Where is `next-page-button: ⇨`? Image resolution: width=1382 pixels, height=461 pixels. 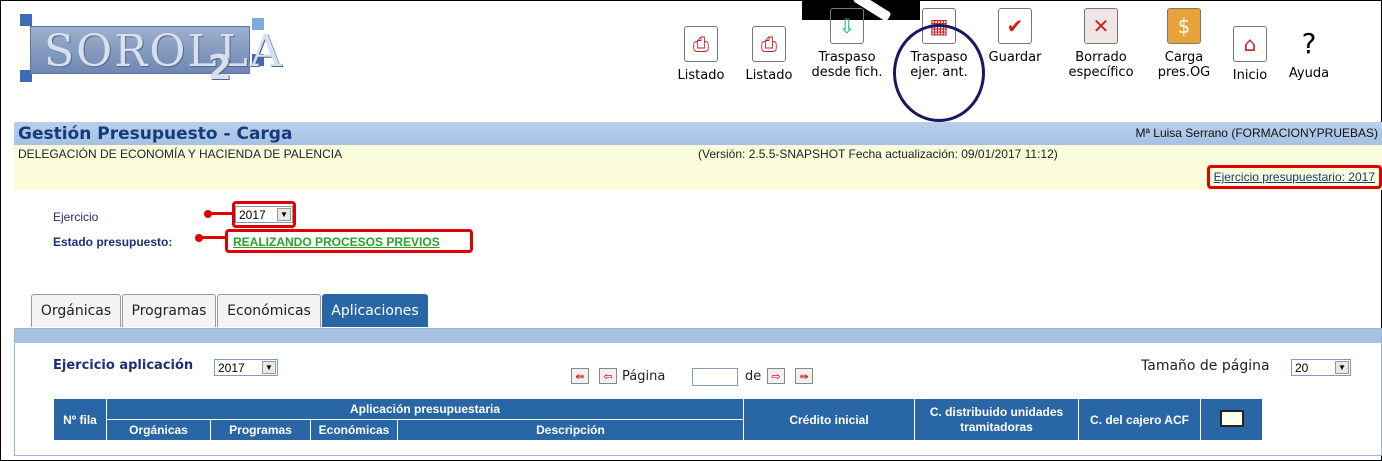 next-page-button: ⇨ is located at coordinates (776, 376).